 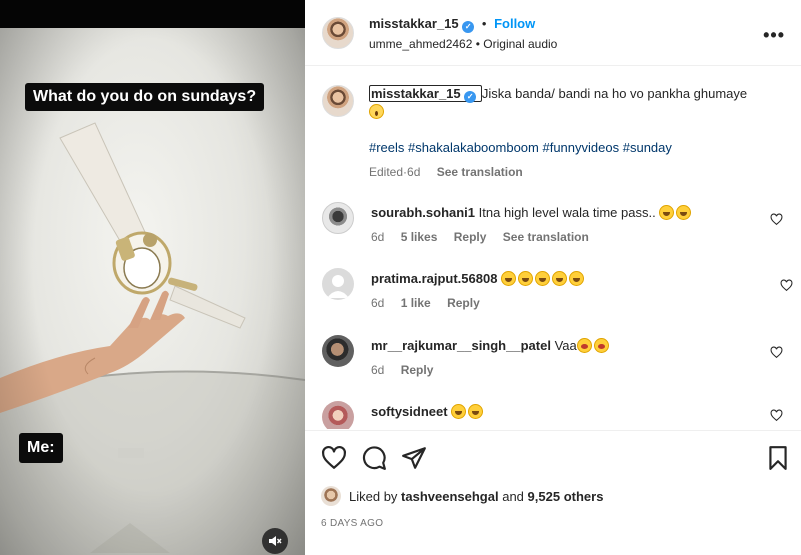 I want to click on audio-username: umme_ahmed2462, so click(x=420, y=44).